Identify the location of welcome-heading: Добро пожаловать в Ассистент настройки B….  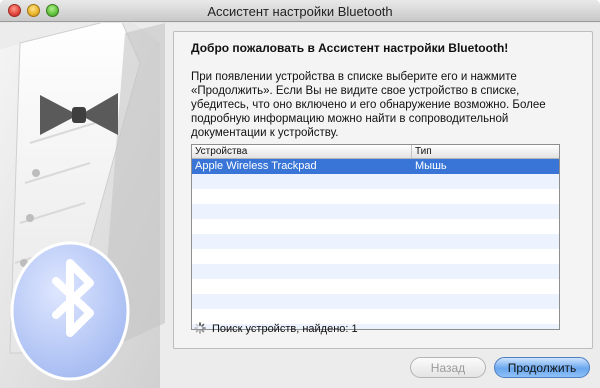
(350, 48).